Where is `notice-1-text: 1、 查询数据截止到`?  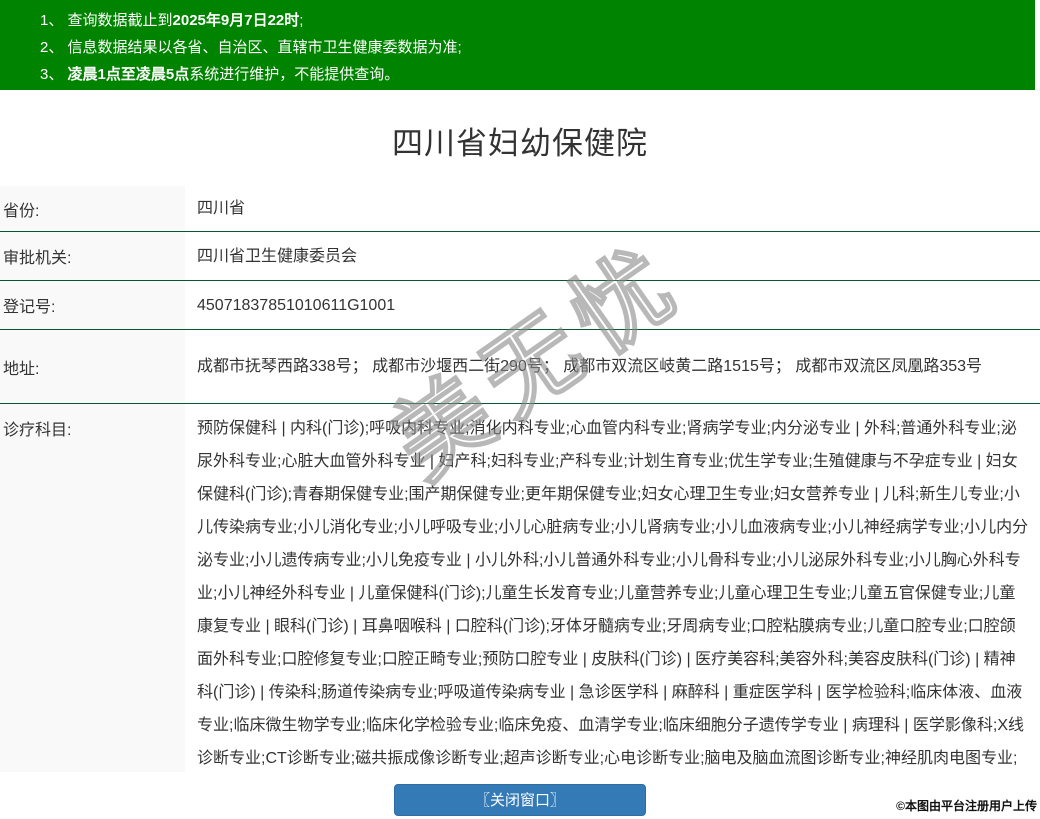
notice-1-text: 1、 查询数据截止到 is located at coordinates (106, 20).